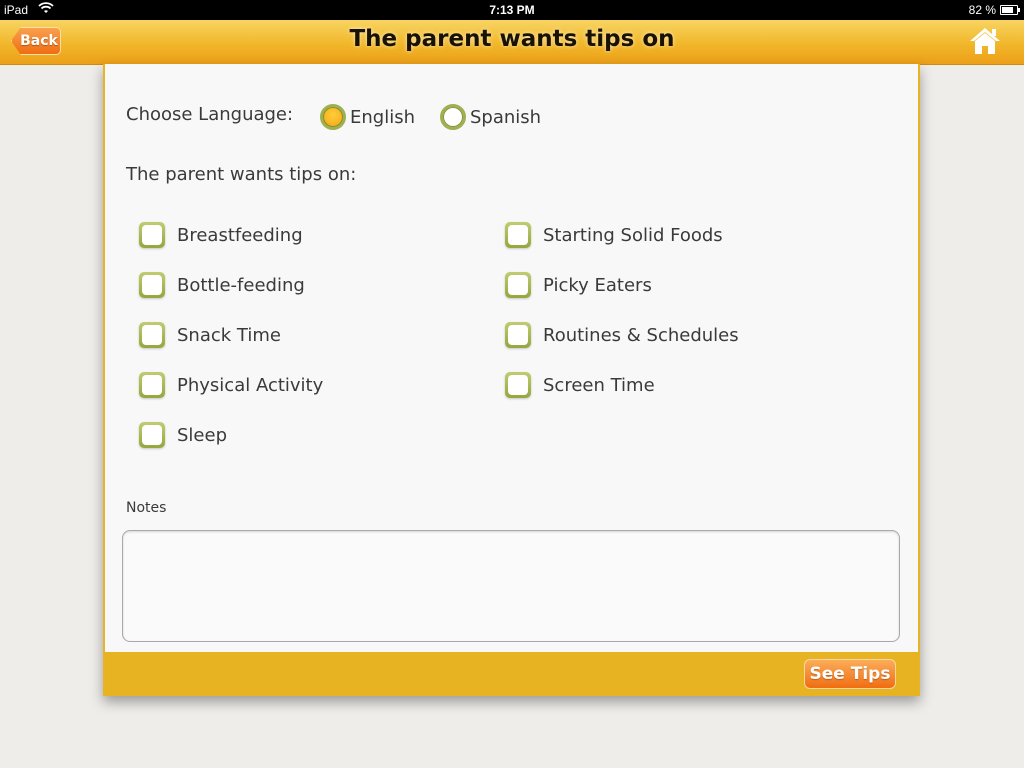 The width and height of the screenshot is (1024, 768). I want to click on battery-percent: 82 %, so click(982, 10).